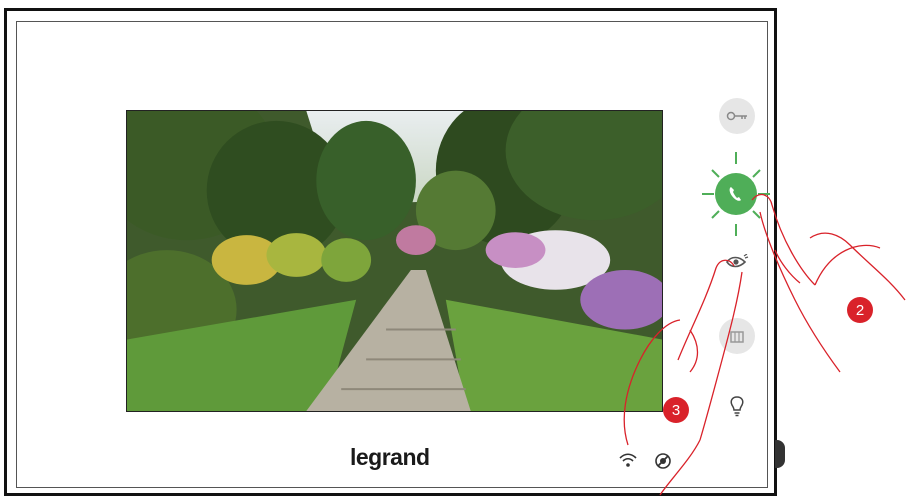 The width and height of the screenshot is (913, 504). I want to click on camera-cycle-button, so click(737, 336).